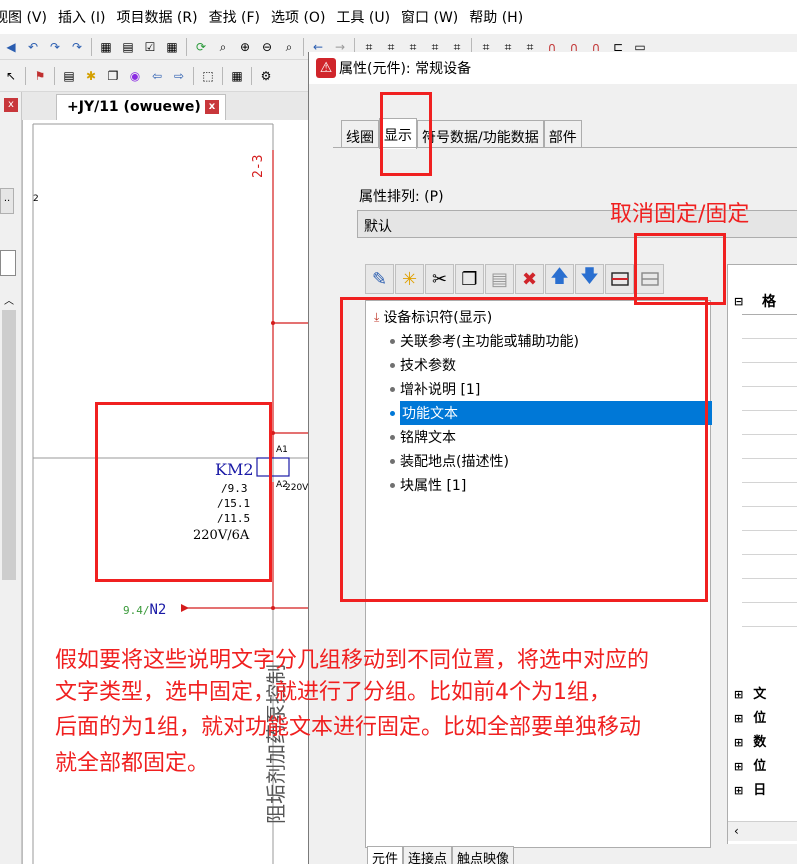  I want to click on dialog-title: 属性(元件): 常规设备, so click(405, 69).